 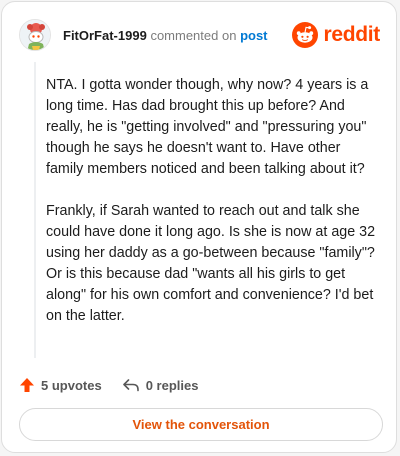 I want to click on snoo-avatar-icon, so click(x=35, y=35).